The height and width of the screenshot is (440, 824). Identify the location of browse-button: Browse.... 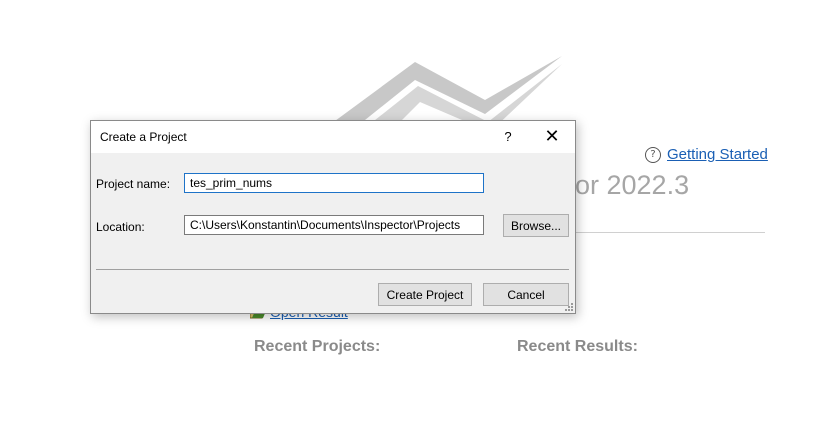
(536, 225).